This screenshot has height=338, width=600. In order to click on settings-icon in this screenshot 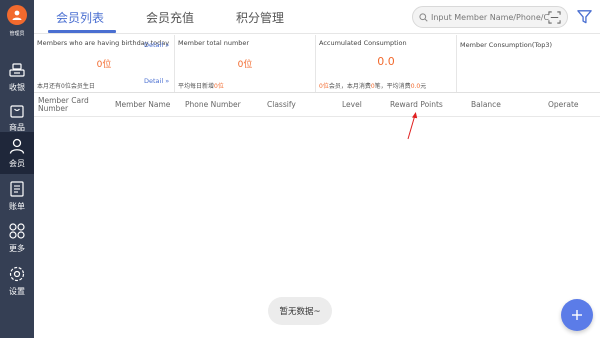, I will do `click(17, 274)`.